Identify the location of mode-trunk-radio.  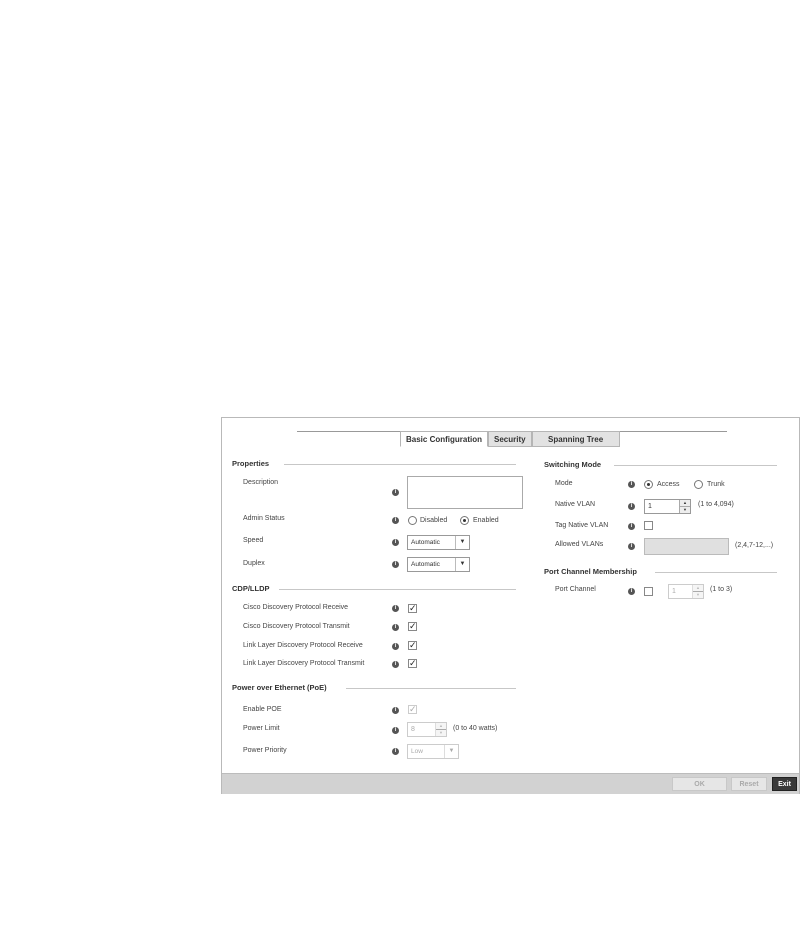
(698, 484).